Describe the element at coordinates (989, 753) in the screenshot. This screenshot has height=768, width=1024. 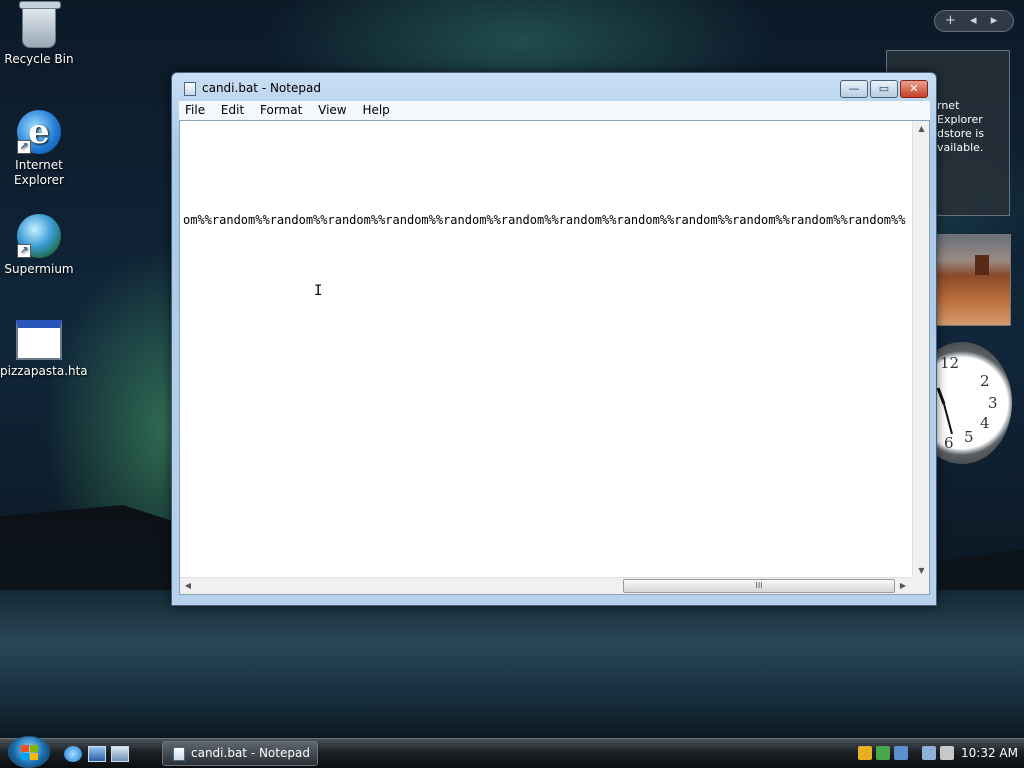
I see `taskbar-clock: 10:32 AM` at that location.